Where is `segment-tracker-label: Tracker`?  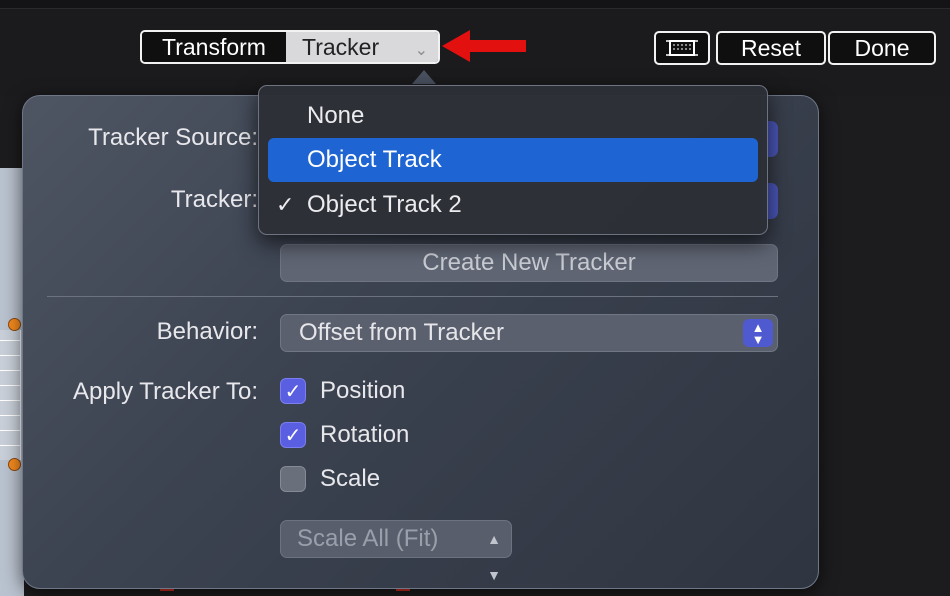 segment-tracker-label: Tracker is located at coordinates (341, 47).